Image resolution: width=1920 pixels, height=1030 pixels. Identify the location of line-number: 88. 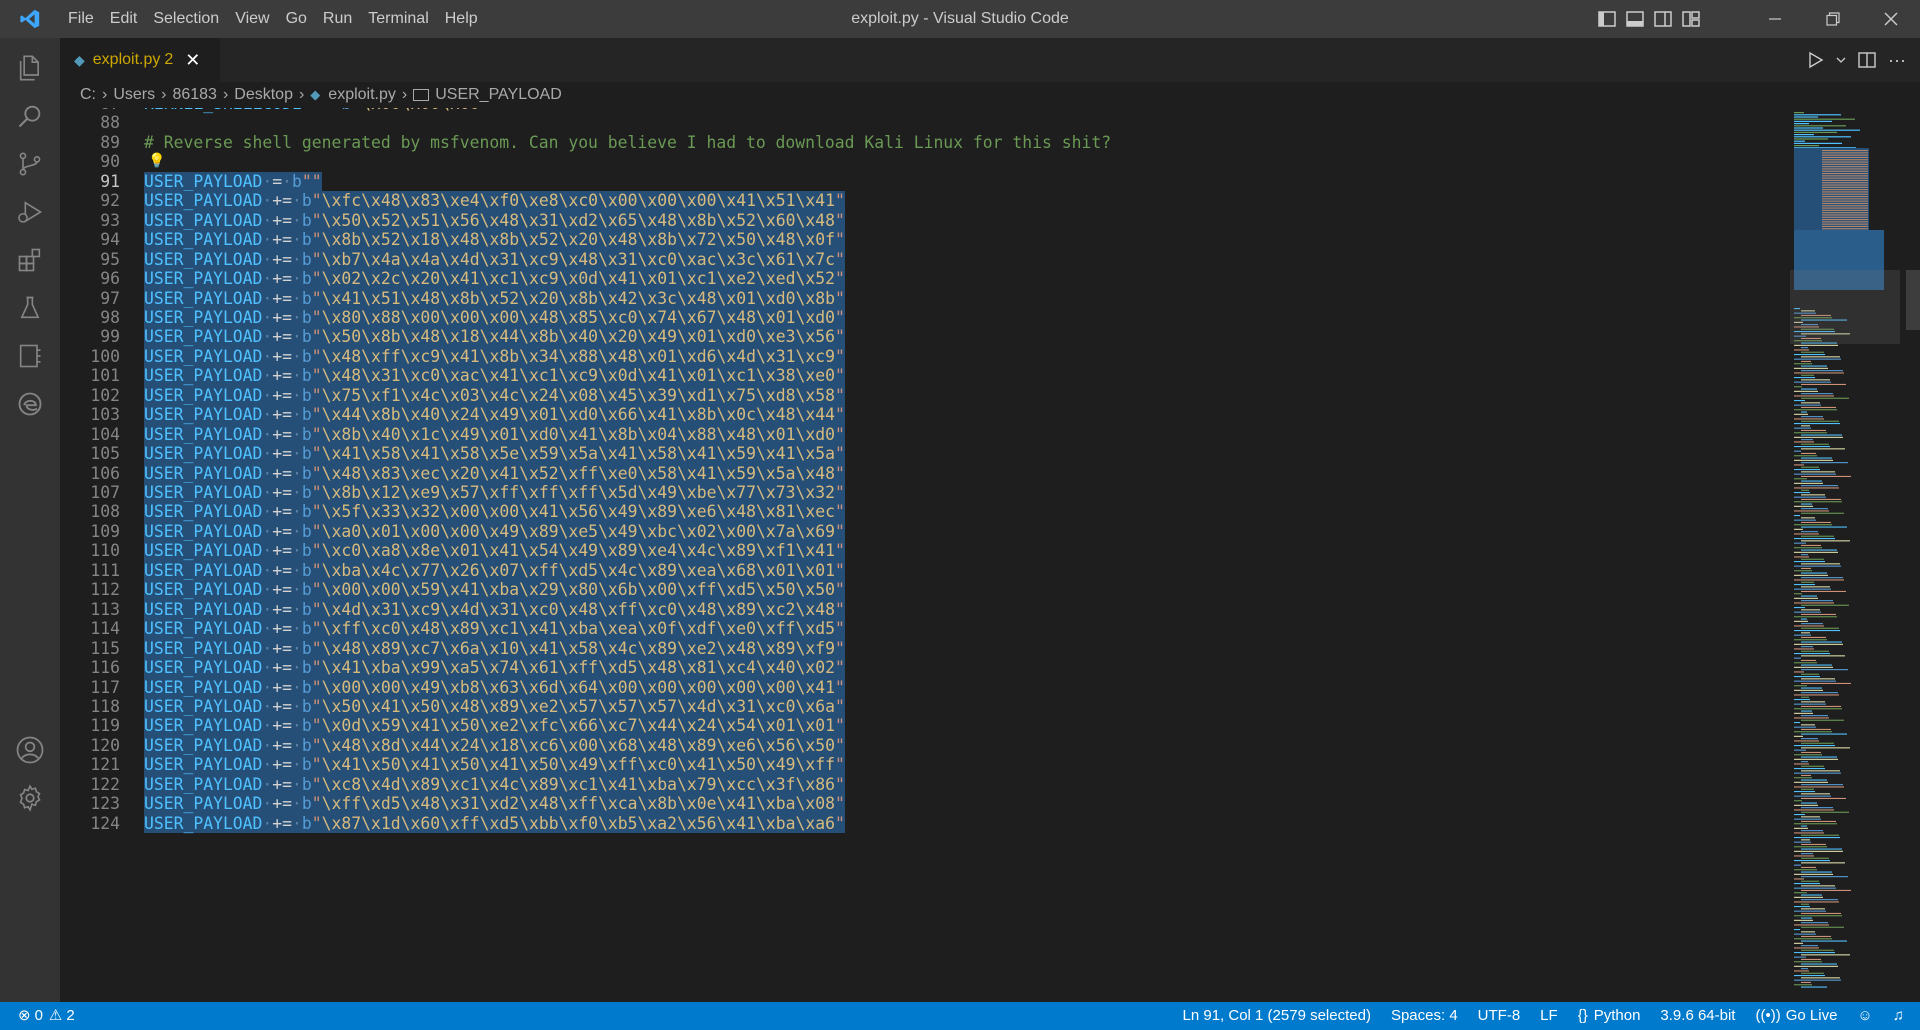
(110, 123).